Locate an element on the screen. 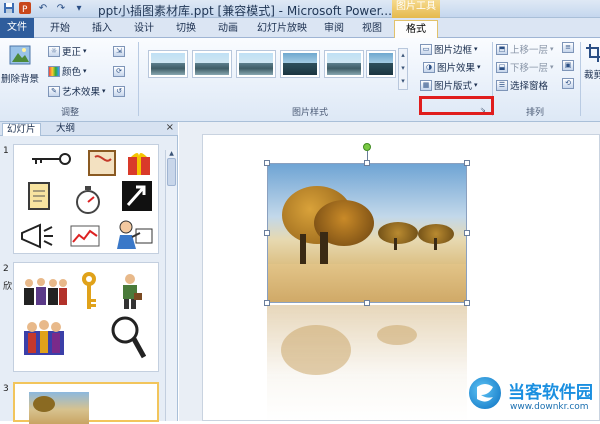 This screenshot has height=424, width=600. save-icon is located at coordinates (9, 9).